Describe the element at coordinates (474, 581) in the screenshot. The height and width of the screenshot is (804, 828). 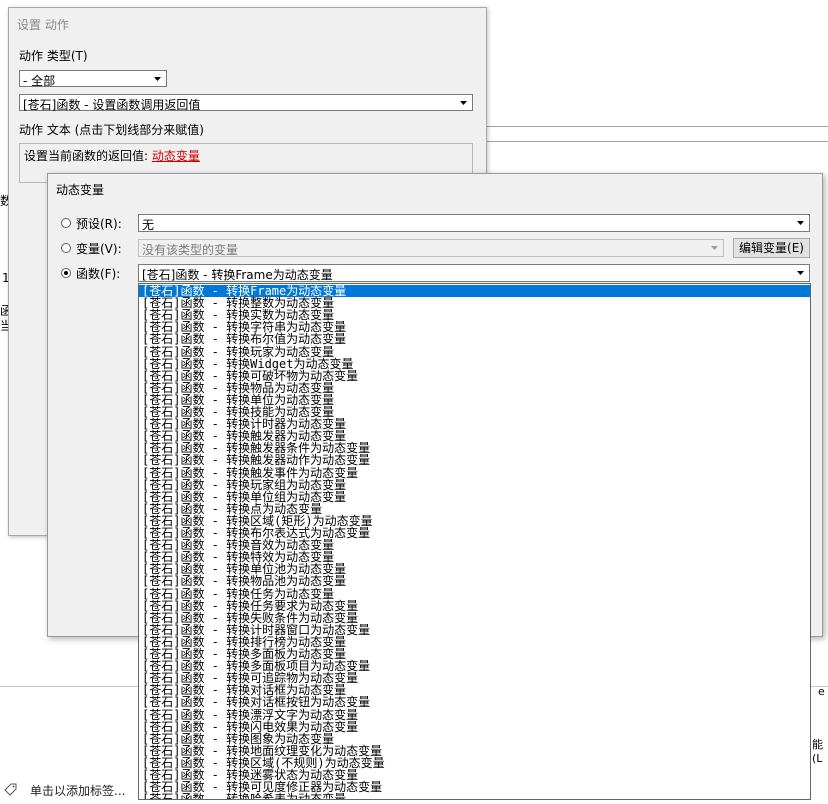
I see `dropdown-item: [苍石]函数 - 转换物品池为动态变量` at that location.